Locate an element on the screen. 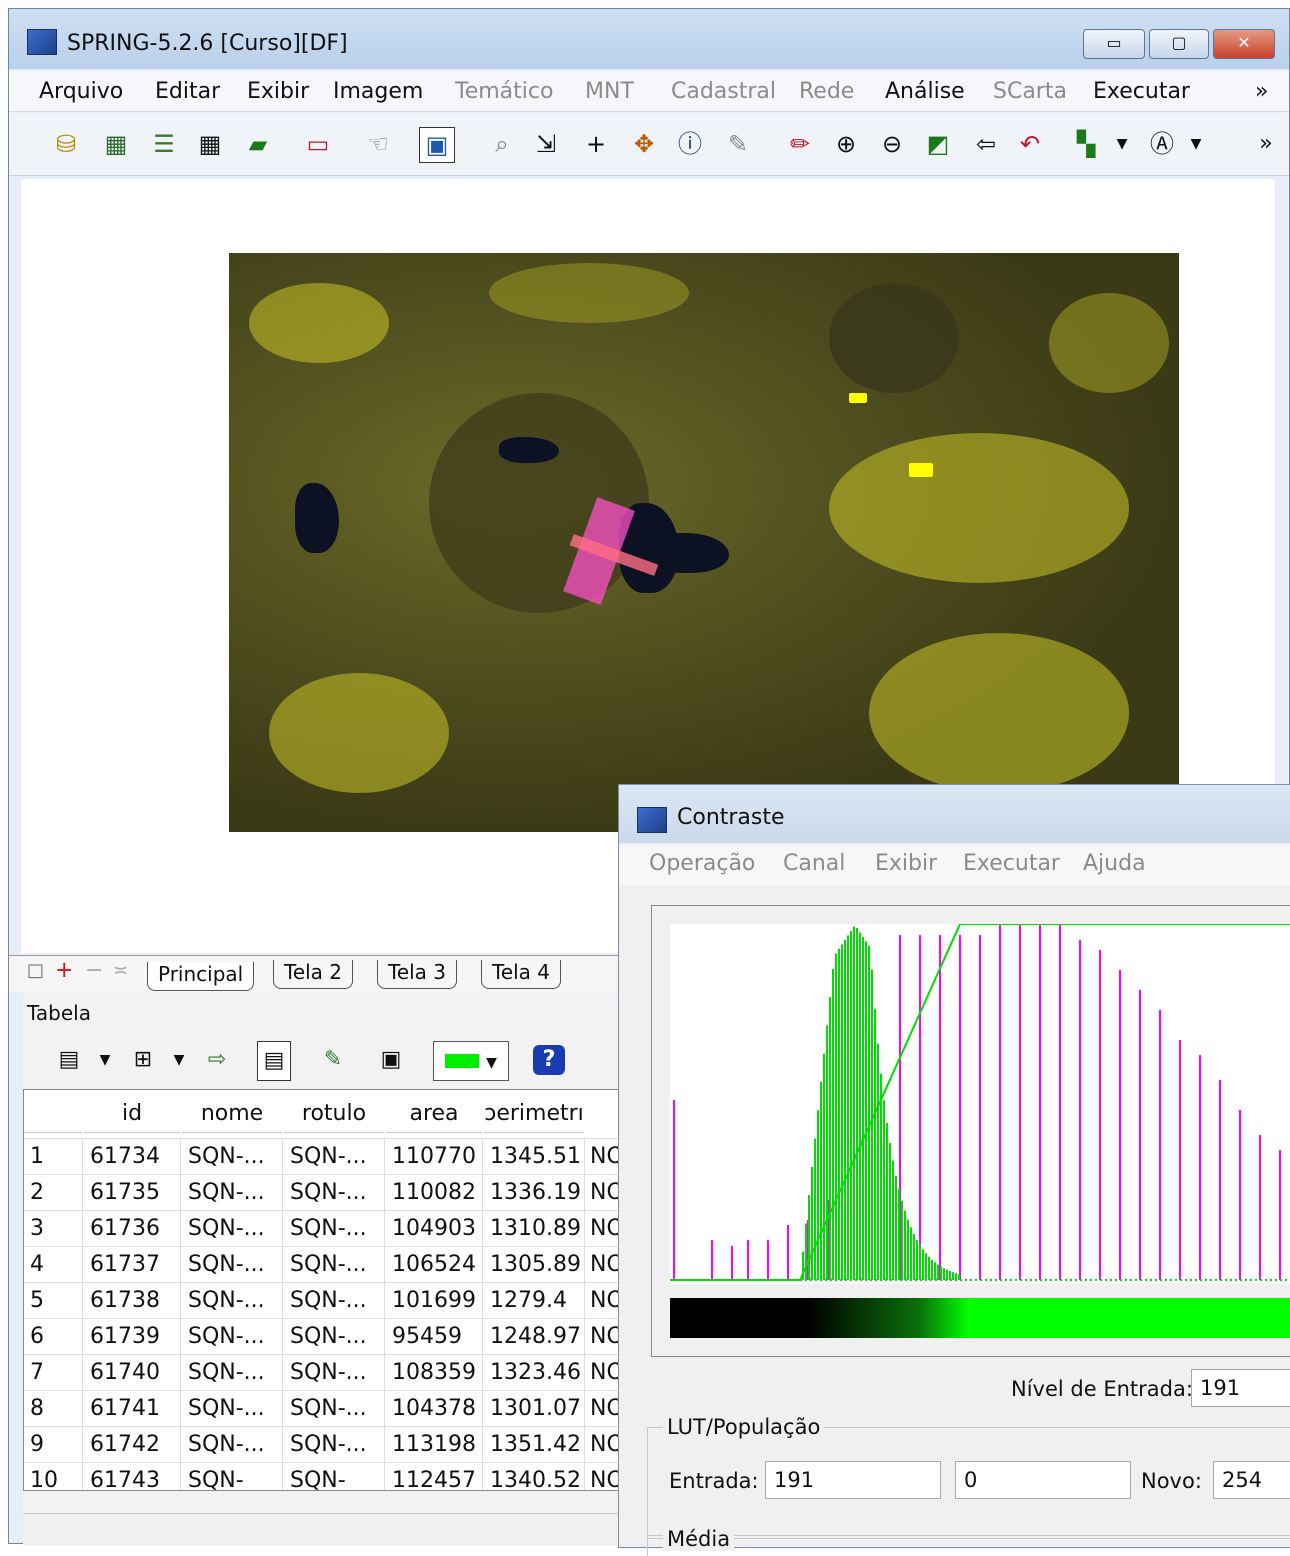  search-icon: ⌕ is located at coordinates (502, 144).